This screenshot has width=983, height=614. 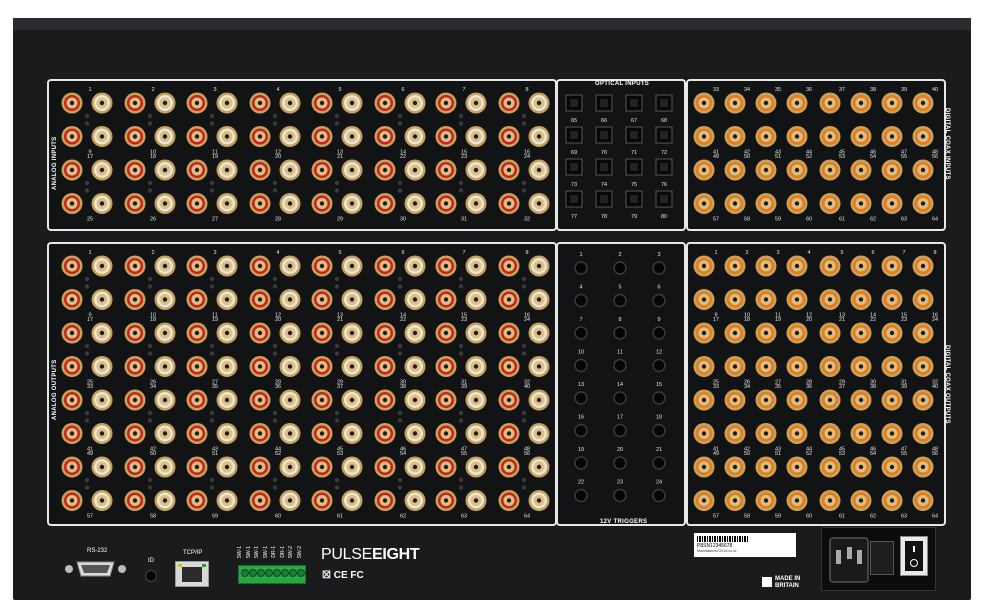 What do you see at coordinates (882, 558) in the screenshot?
I see `fuse-holder` at bounding box center [882, 558].